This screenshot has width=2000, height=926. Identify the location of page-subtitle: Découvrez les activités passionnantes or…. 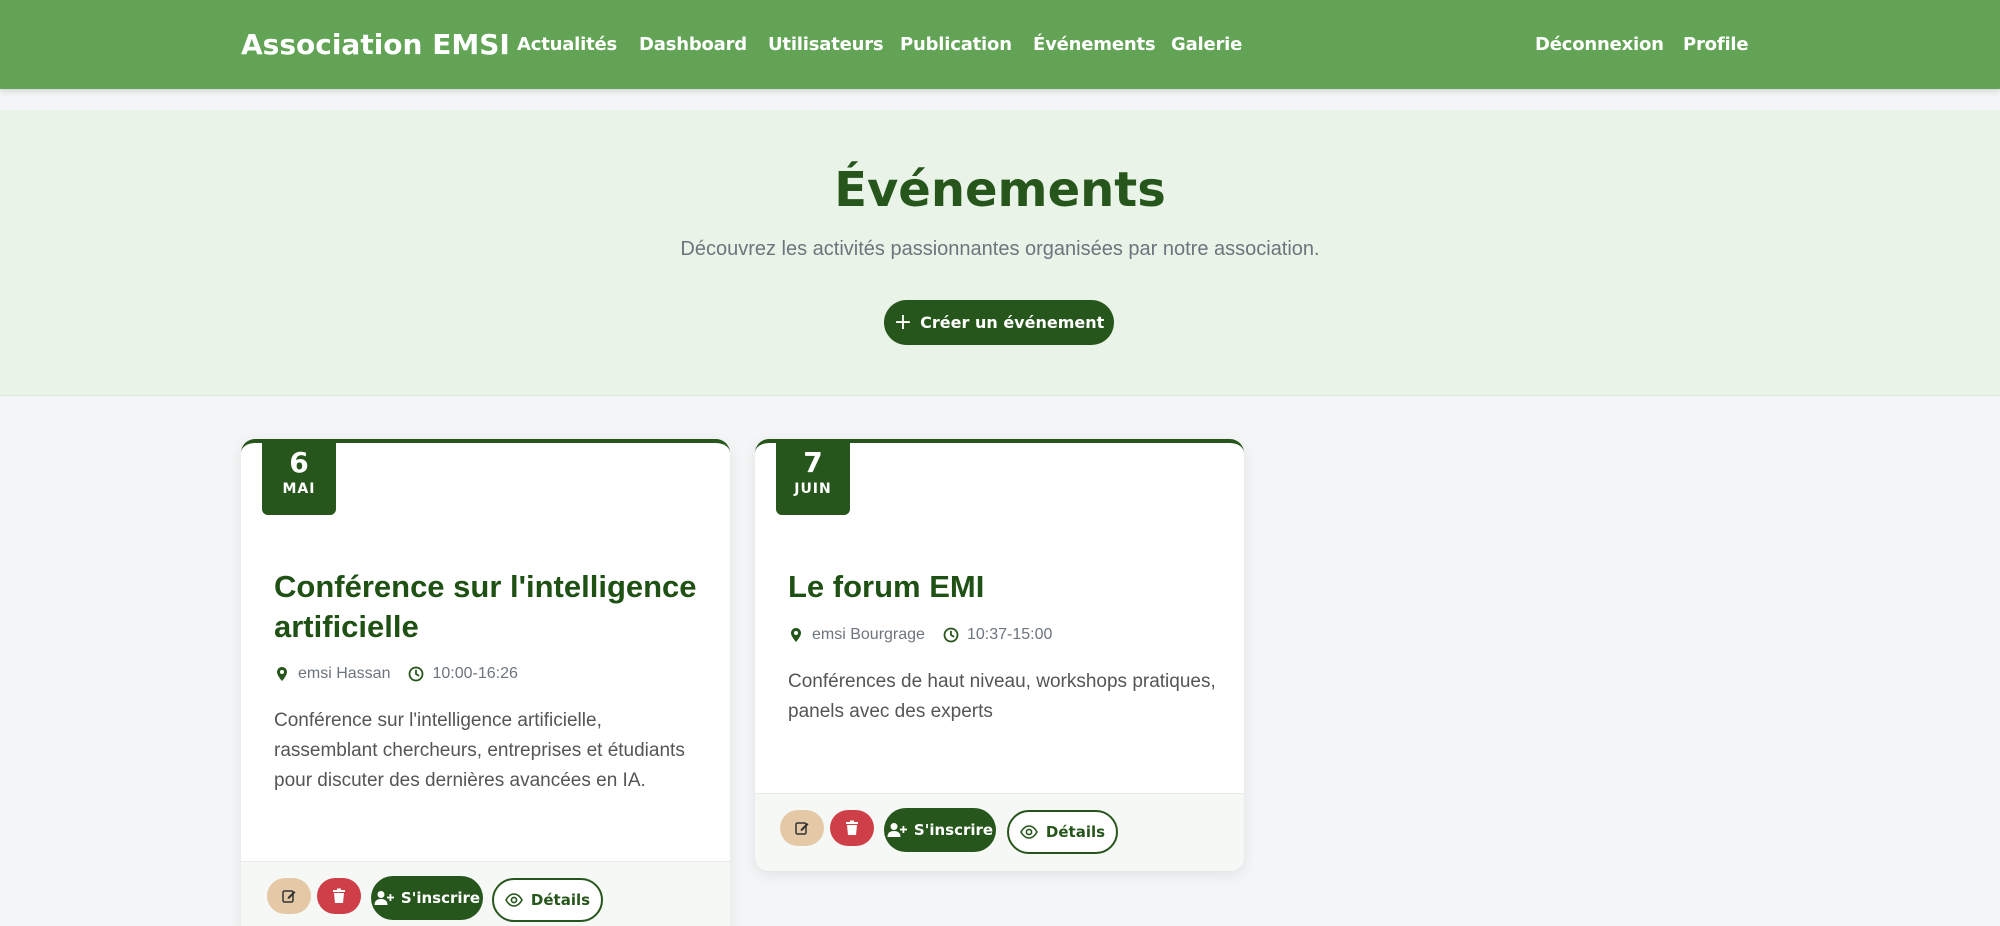
(1000, 249).